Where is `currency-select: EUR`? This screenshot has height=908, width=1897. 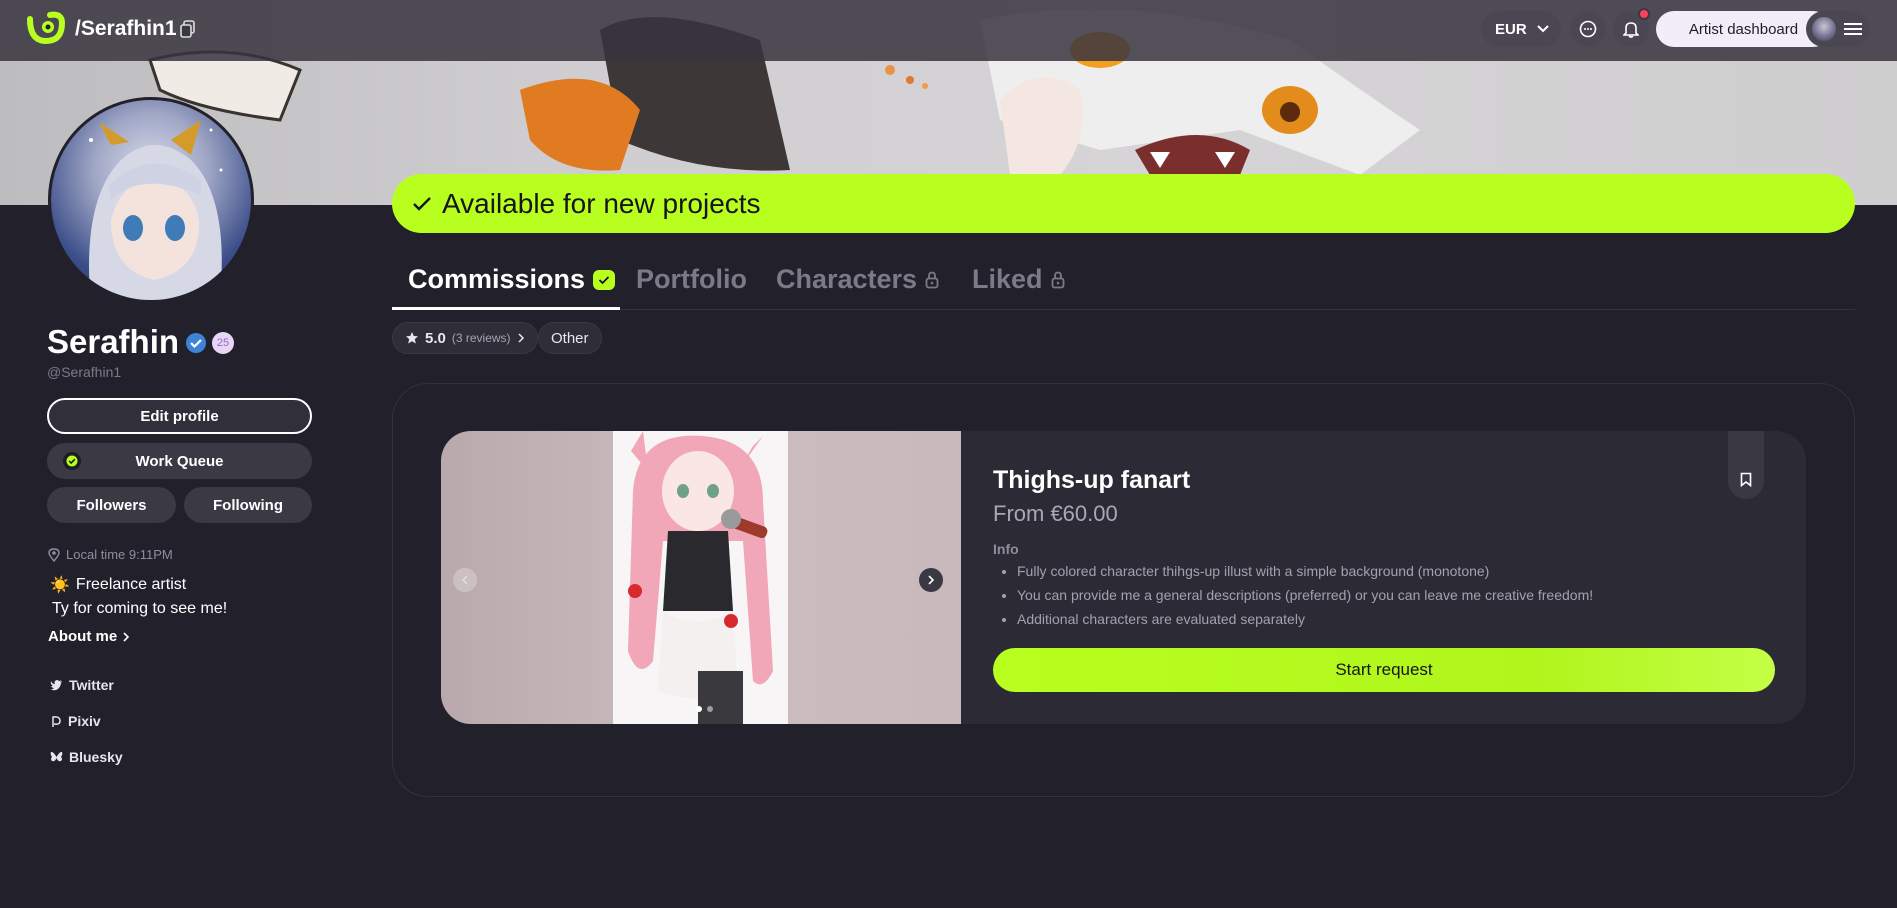 currency-select: EUR is located at coordinates (1521, 29).